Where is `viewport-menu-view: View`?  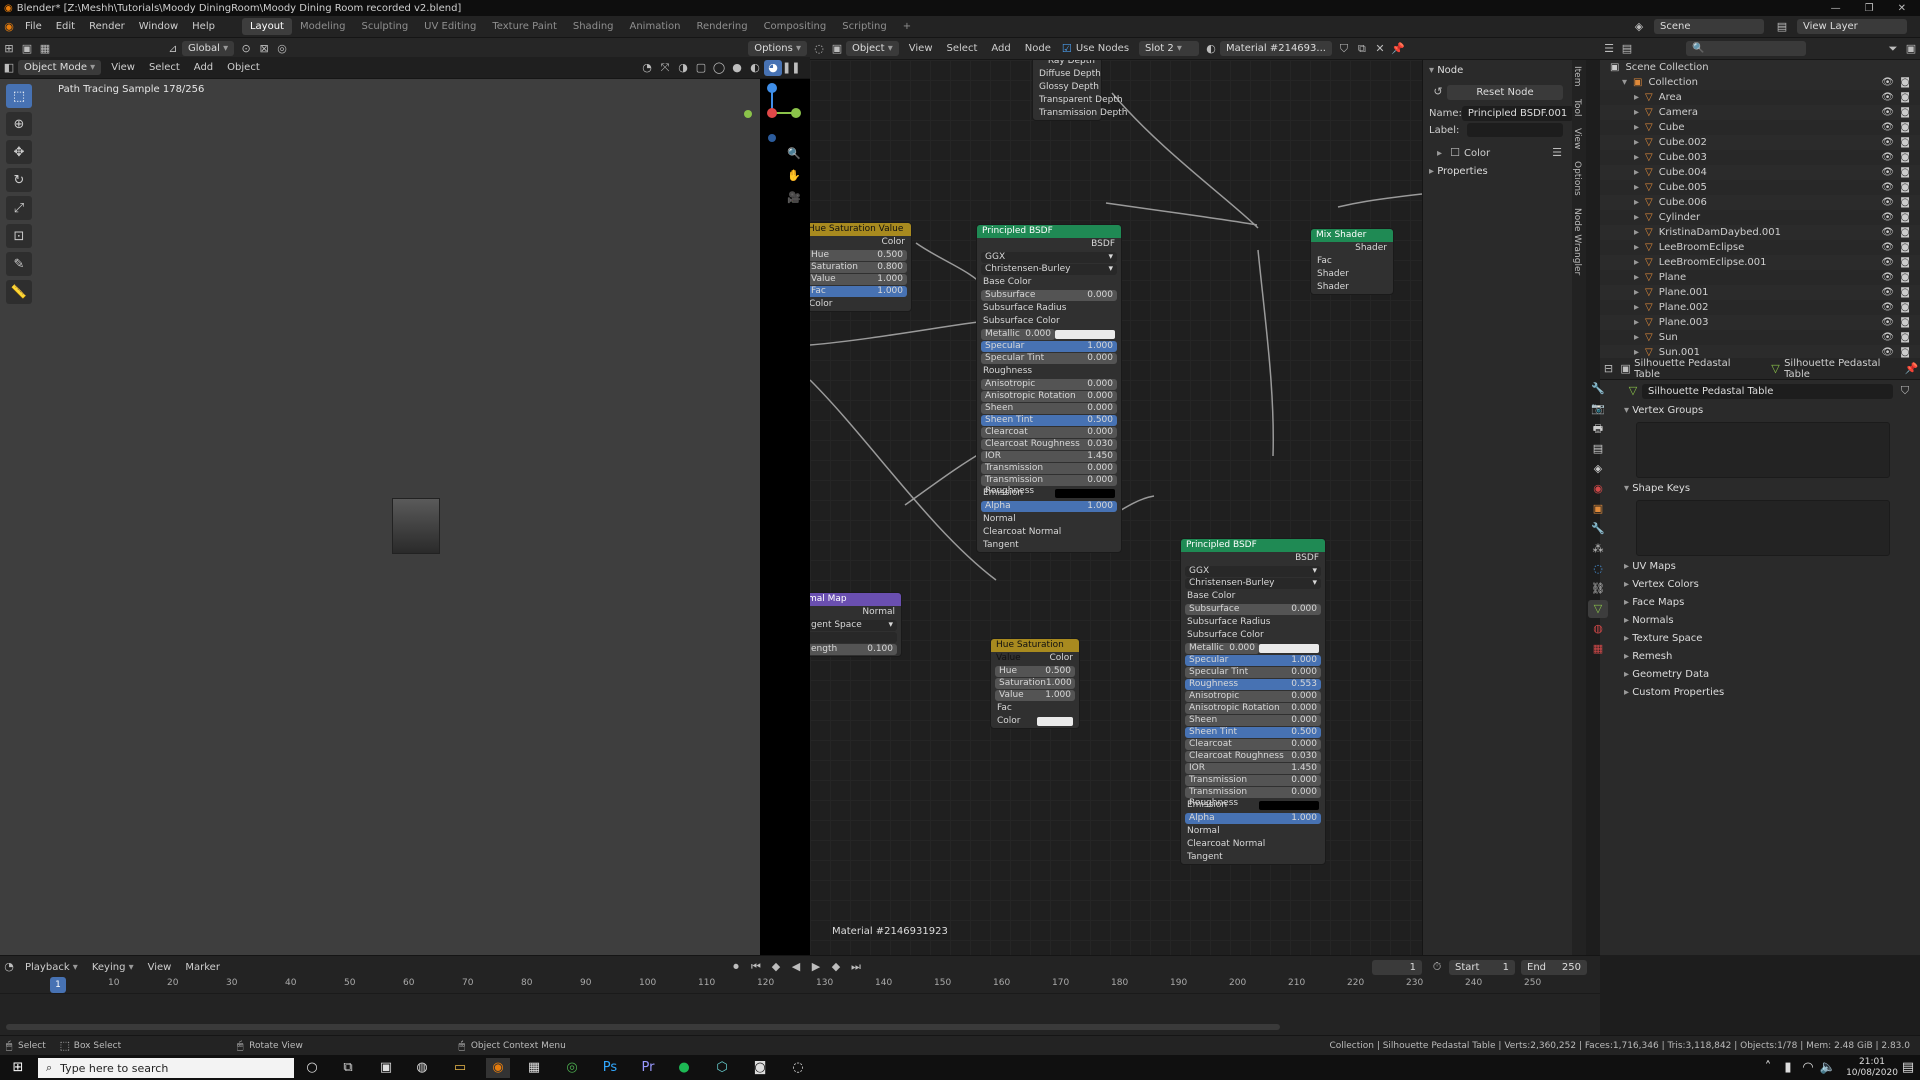
viewport-menu-view: View is located at coordinates (123, 67).